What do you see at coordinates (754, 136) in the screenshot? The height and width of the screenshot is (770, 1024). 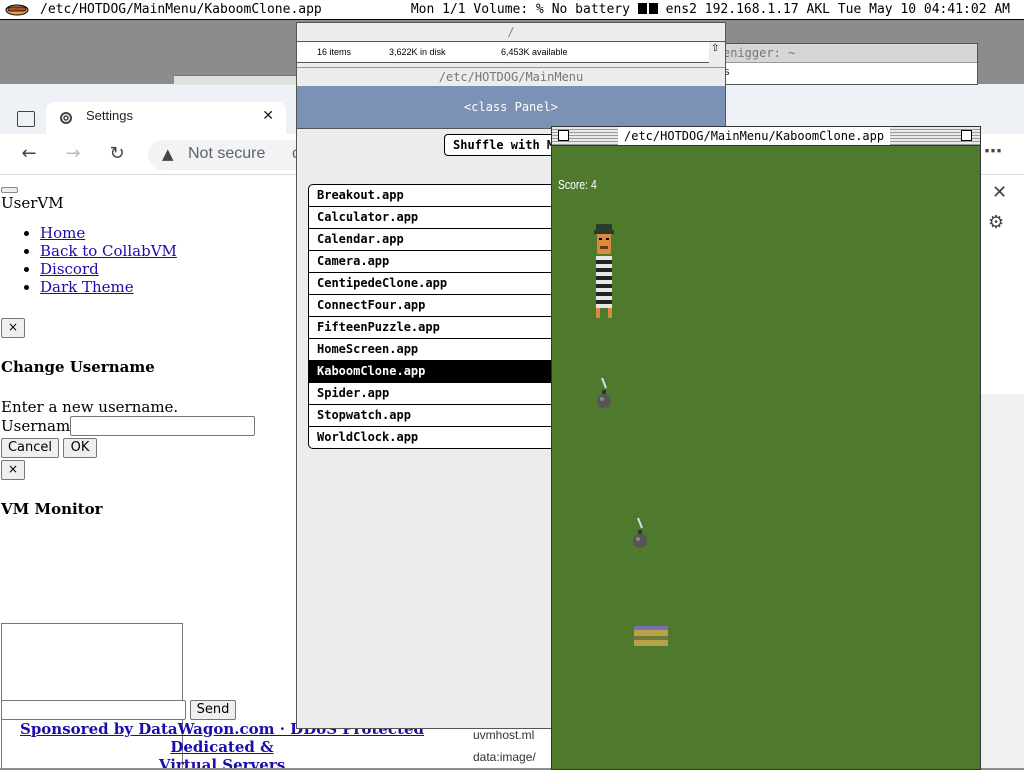 I see `kaboom-title: /etc/HOTDOG/MainMenu/KaboomClone.app` at bounding box center [754, 136].